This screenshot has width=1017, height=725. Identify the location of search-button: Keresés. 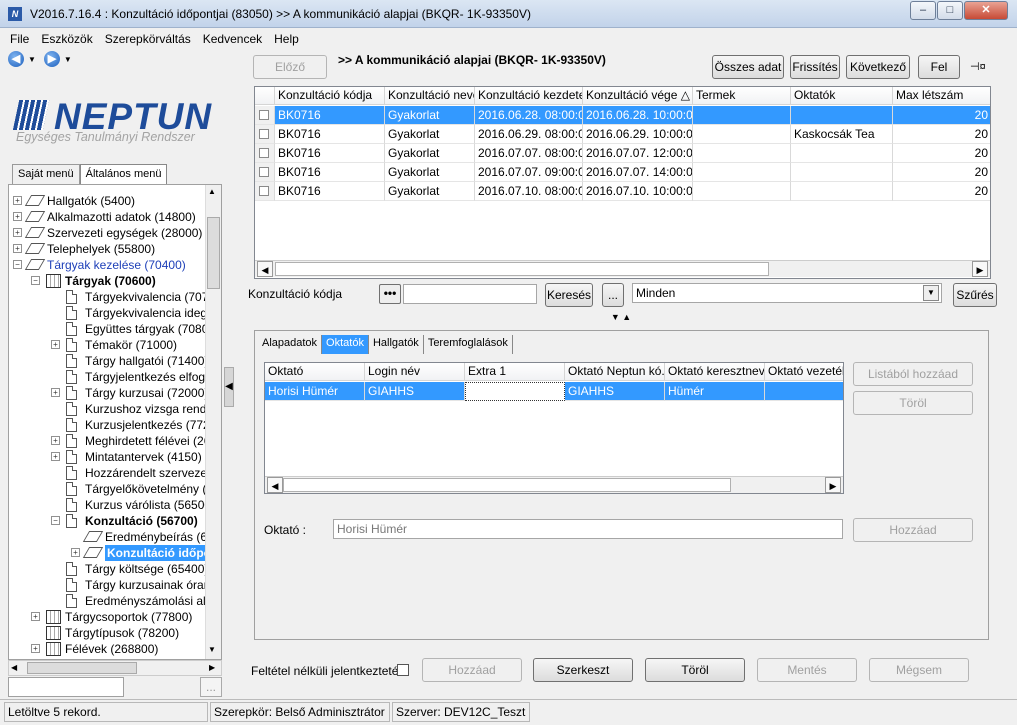
(569, 295).